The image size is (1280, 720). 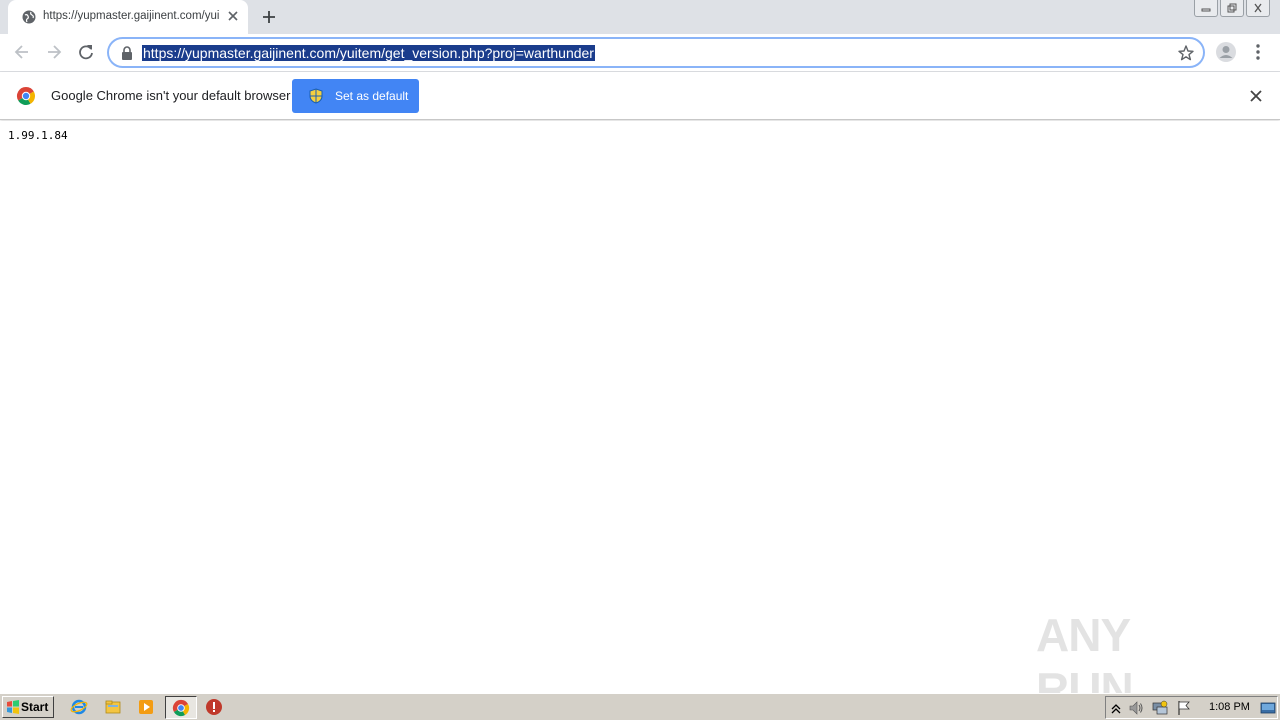 What do you see at coordinates (316, 96) in the screenshot?
I see `uac-shield-icon` at bounding box center [316, 96].